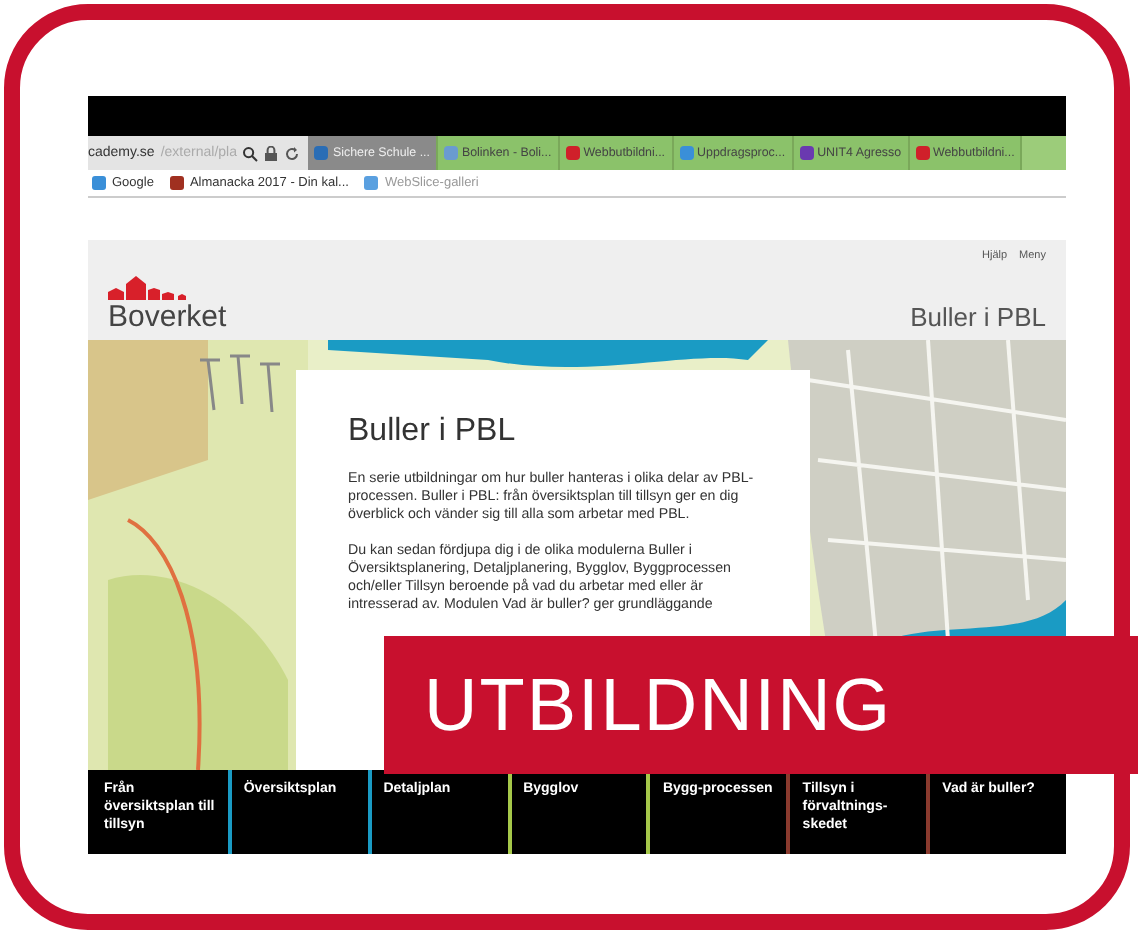 The image size is (1138, 938). I want to click on search-icon, so click(250, 153).